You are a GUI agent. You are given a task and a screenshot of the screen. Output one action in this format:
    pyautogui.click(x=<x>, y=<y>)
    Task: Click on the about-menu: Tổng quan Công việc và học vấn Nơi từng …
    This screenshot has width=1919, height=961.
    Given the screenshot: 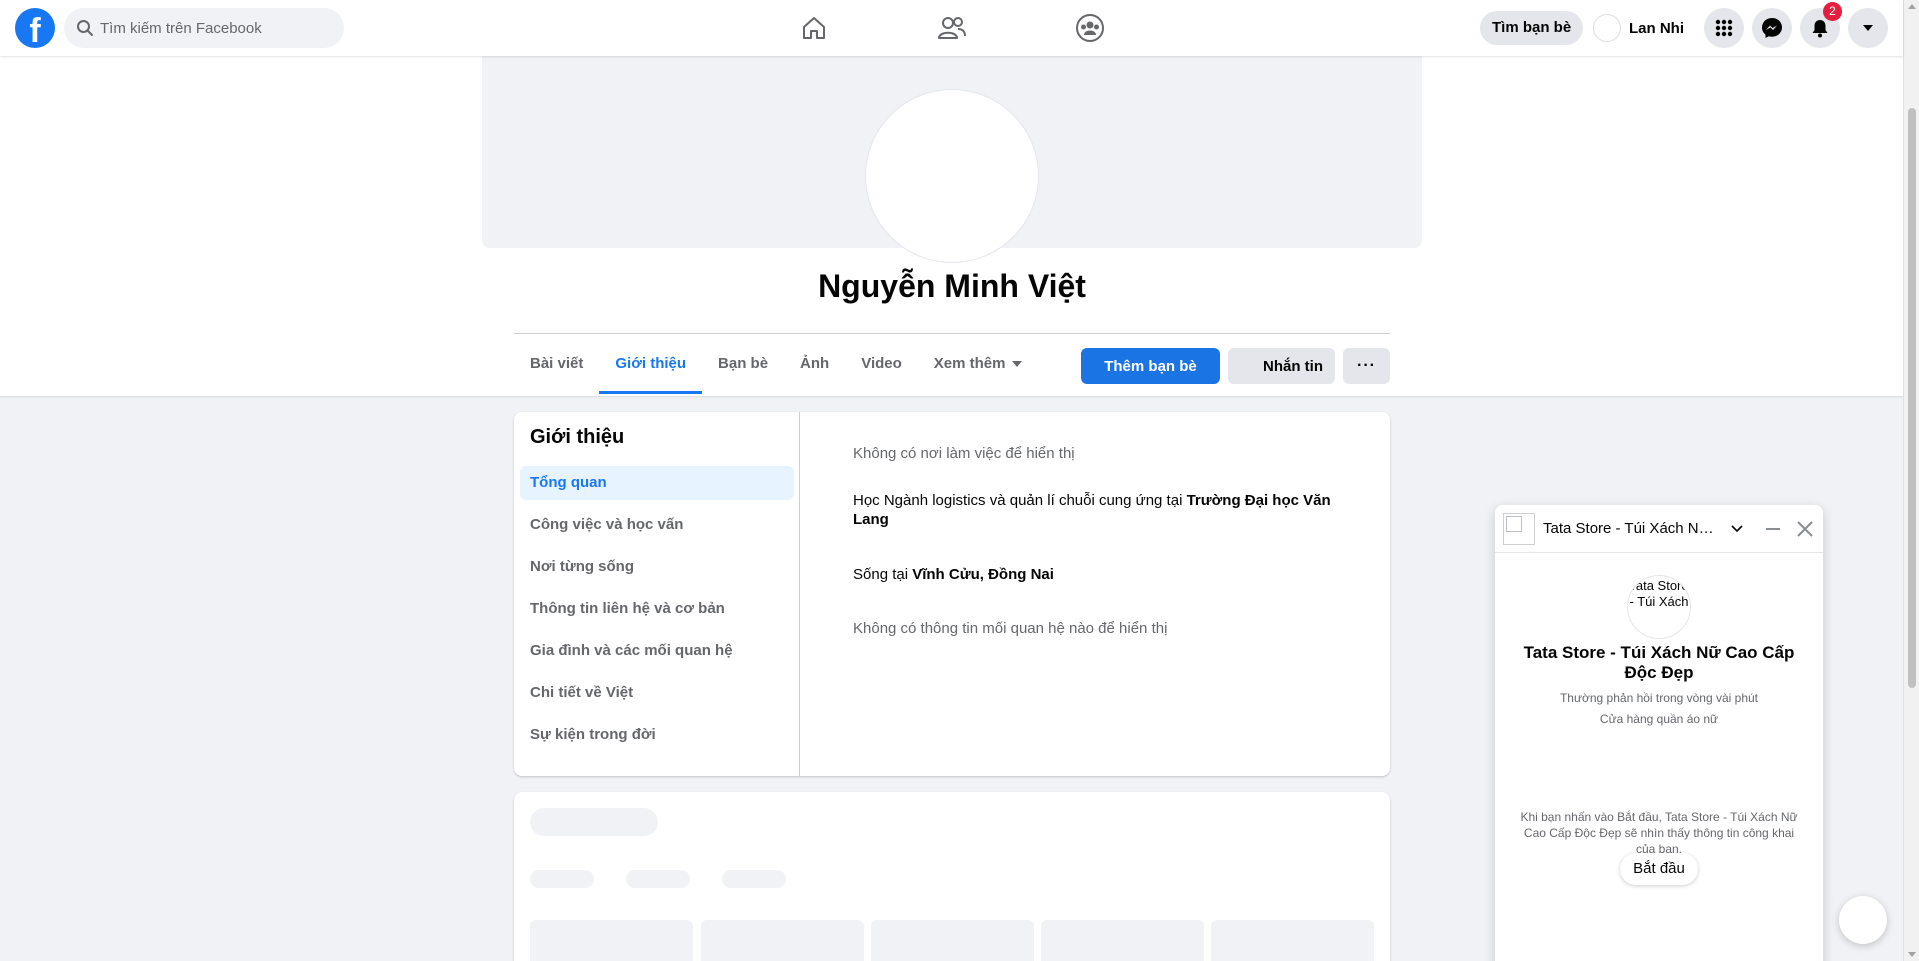 What is the action you would take?
    pyautogui.click(x=657, y=613)
    